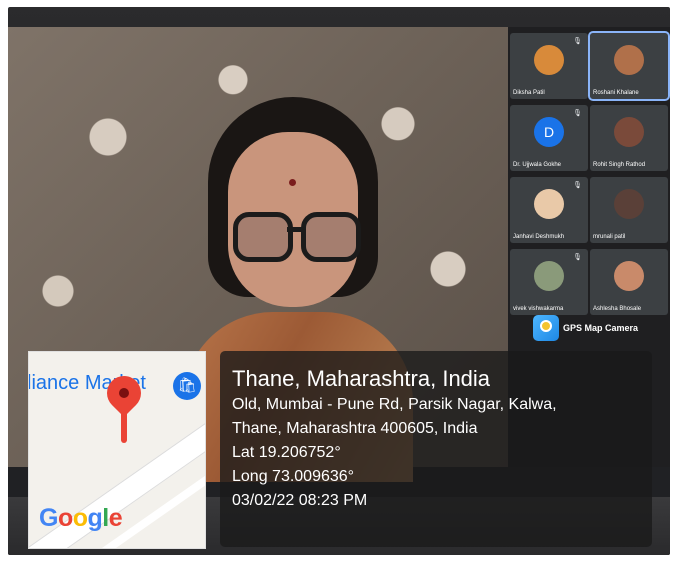  I want to click on location-title: Thane, Maharashtra, India, so click(361, 378).